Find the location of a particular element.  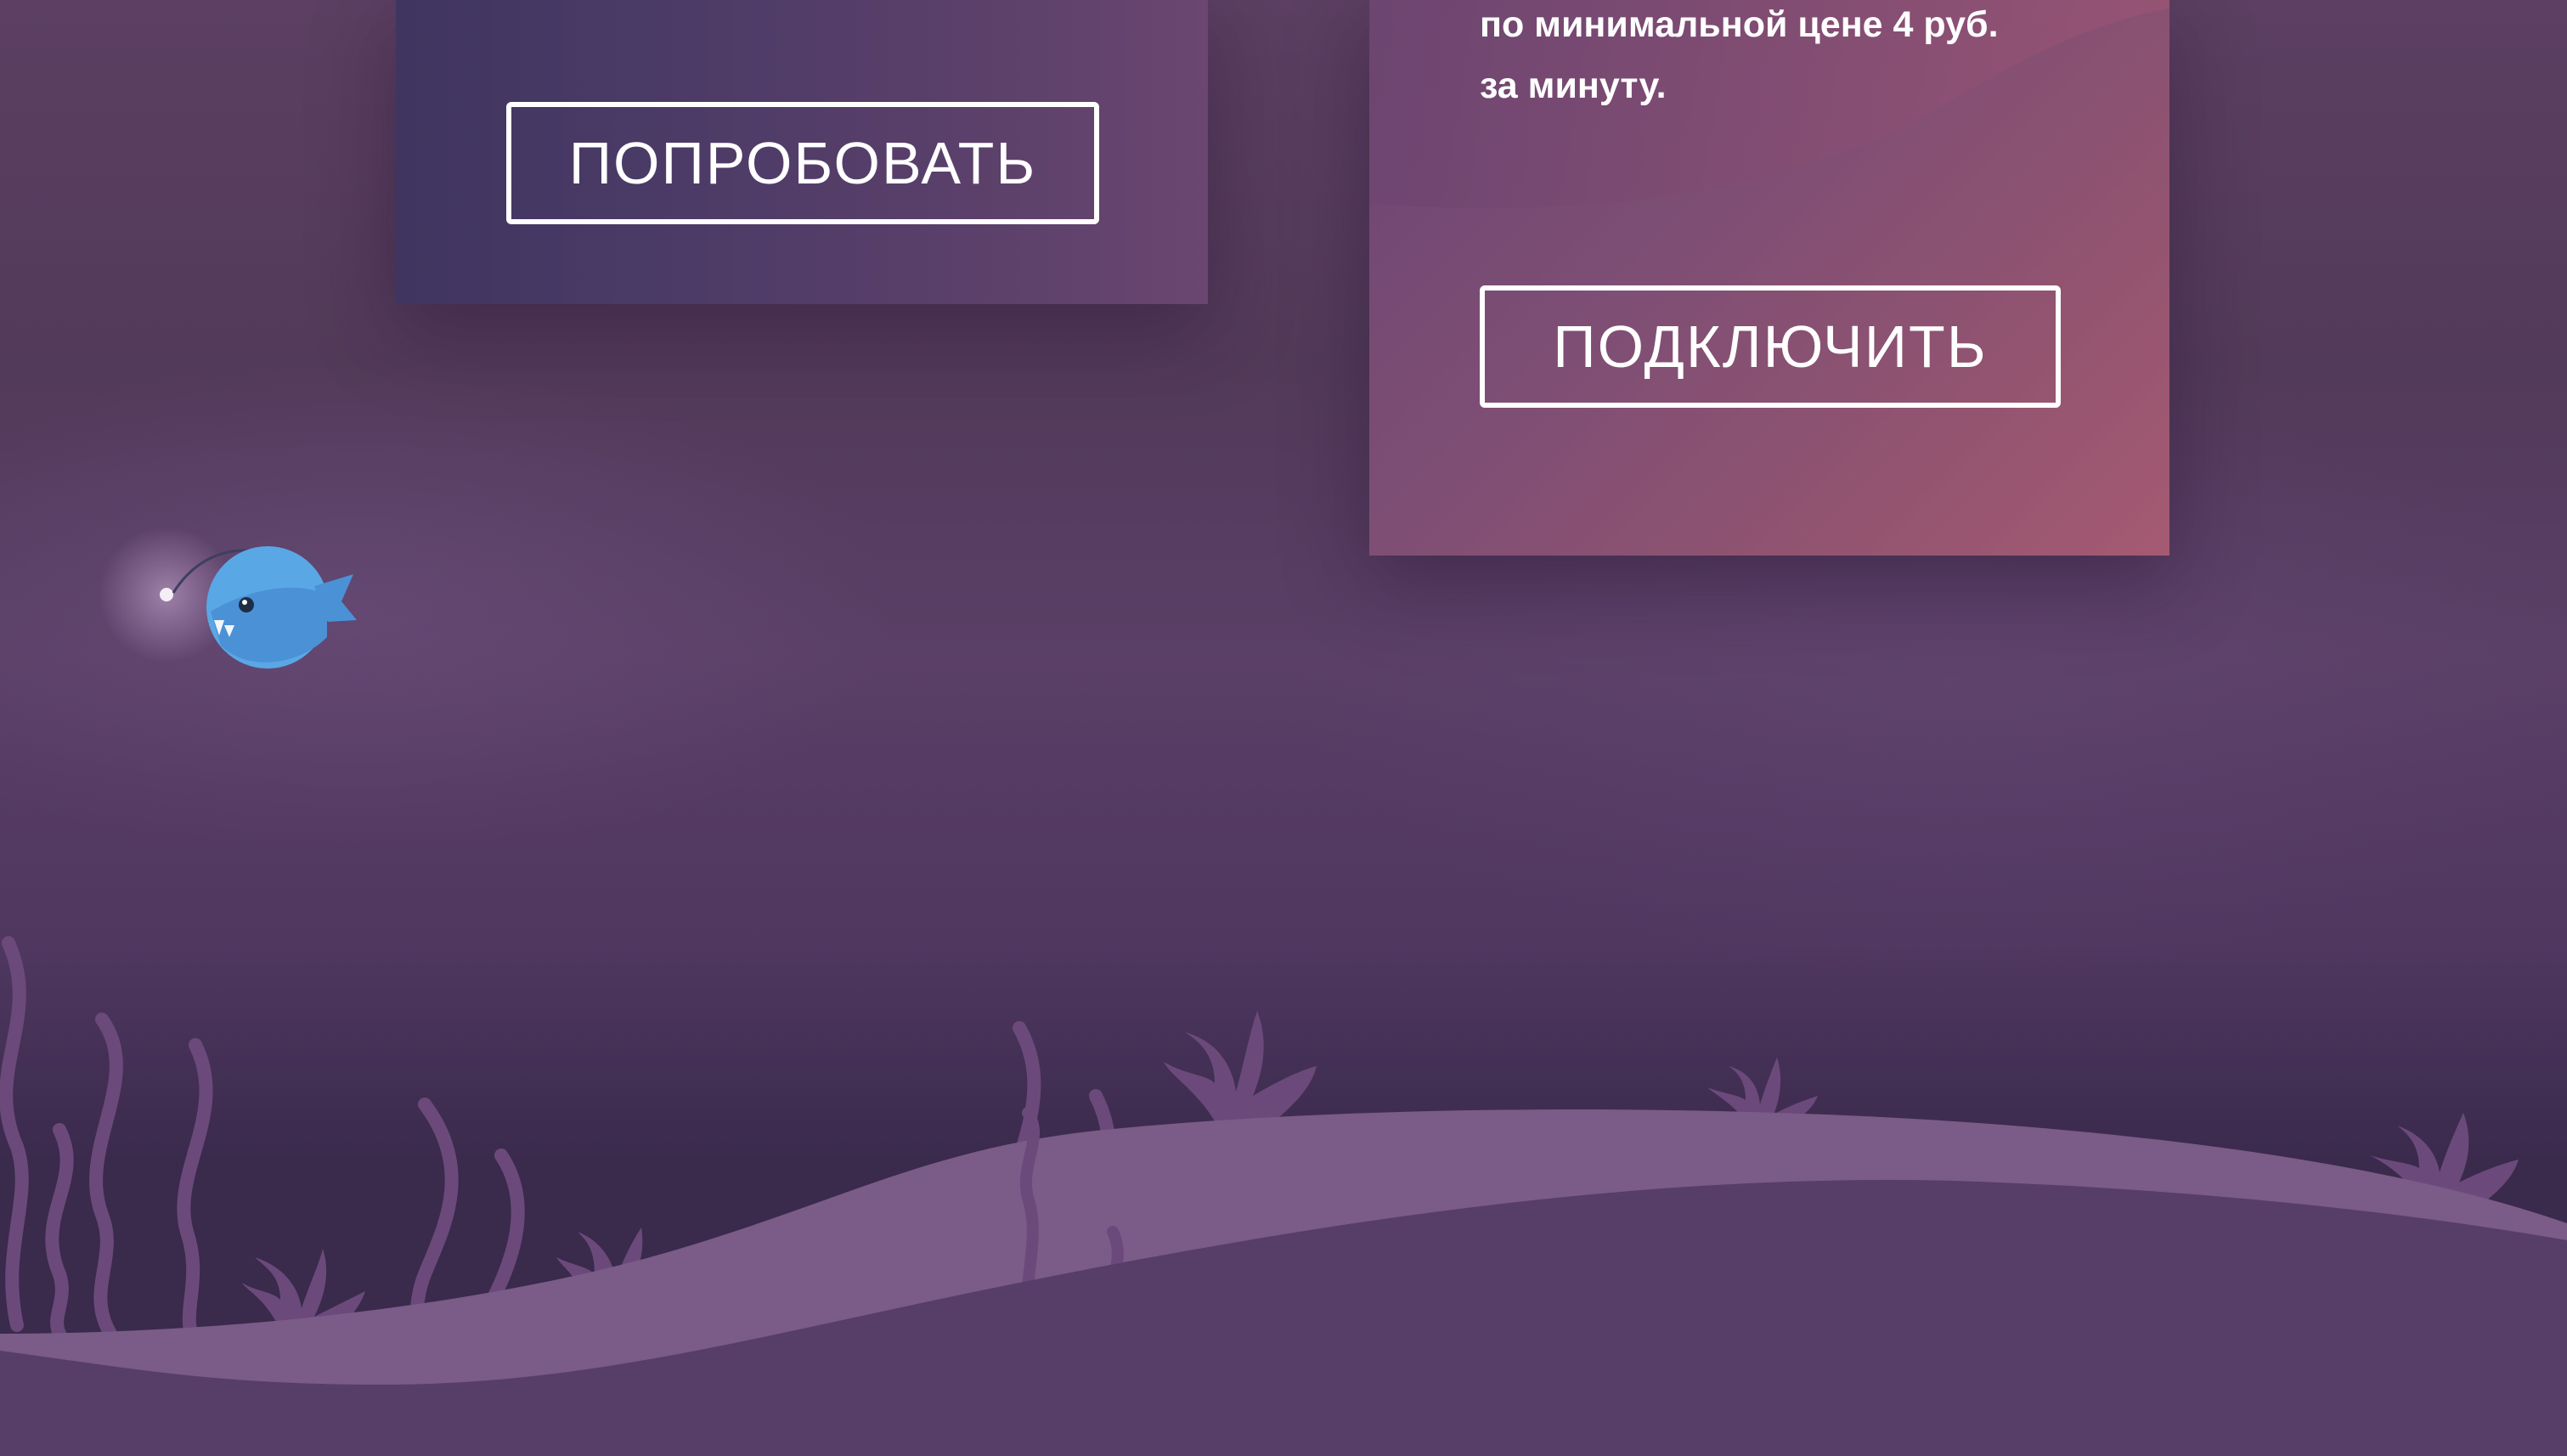

connect-button: ПОДКЛЮЧИТЬ is located at coordinates (1770, 346).